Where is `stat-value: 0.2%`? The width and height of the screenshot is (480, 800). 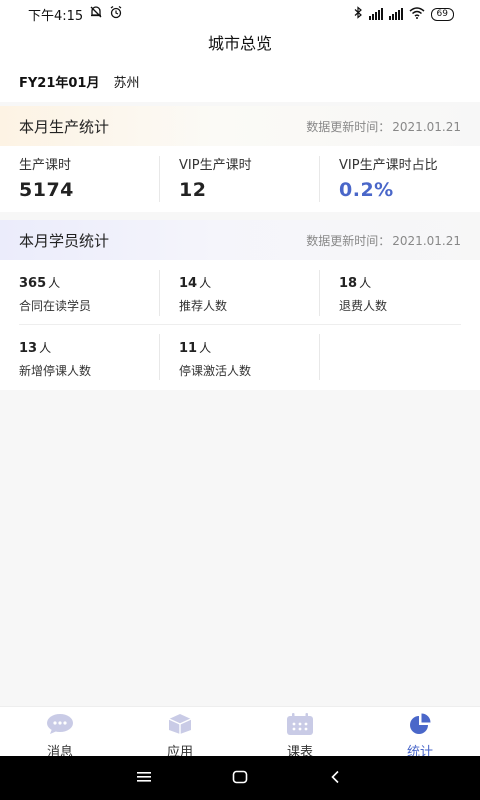 stat-value: 0.2% is located at coordinates (366, 190).